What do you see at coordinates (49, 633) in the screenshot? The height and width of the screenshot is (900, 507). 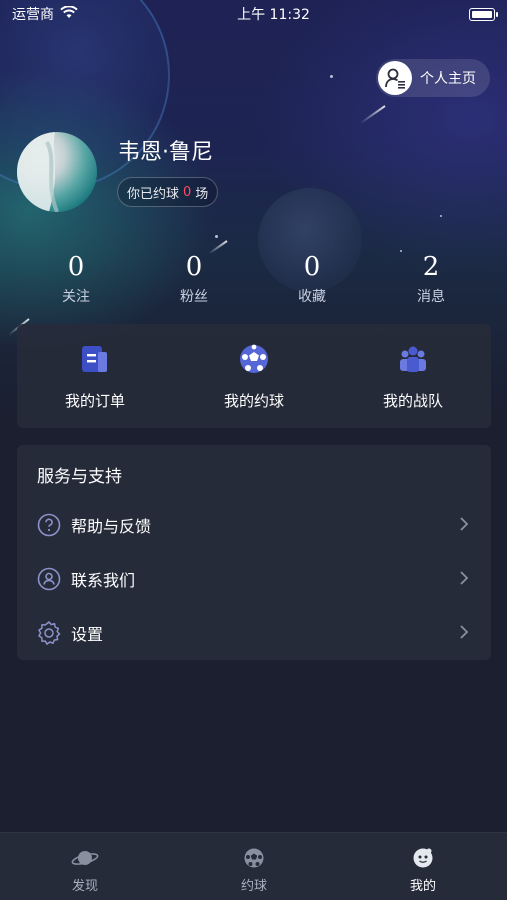 I see `settings-icon` at bounding box center [49, 633].